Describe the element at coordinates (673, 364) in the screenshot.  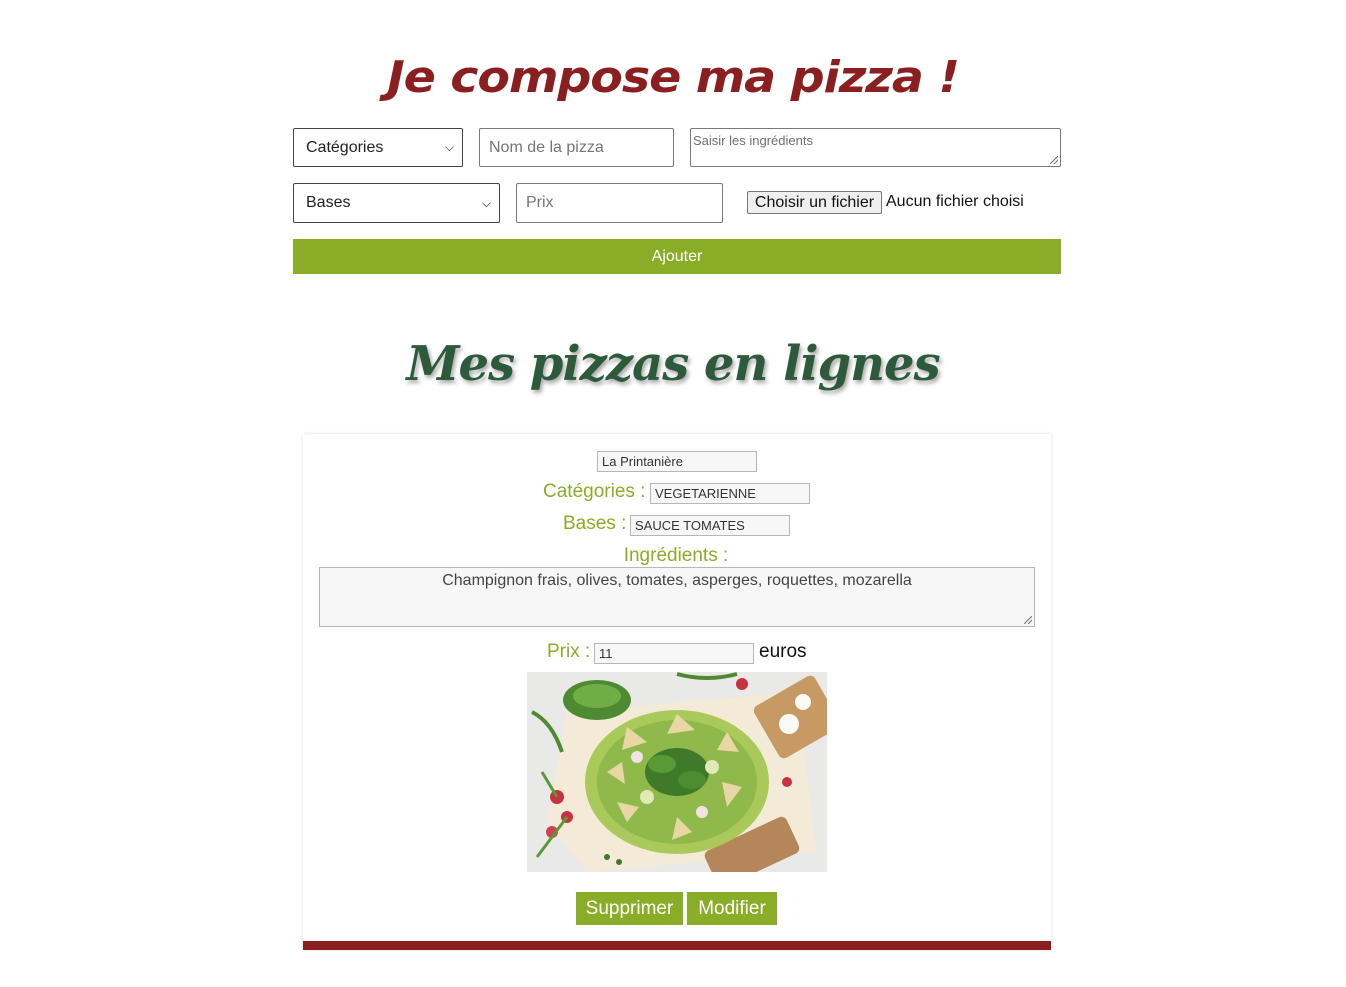
I see `section-title: Mes pizzas en lignes` at that location.